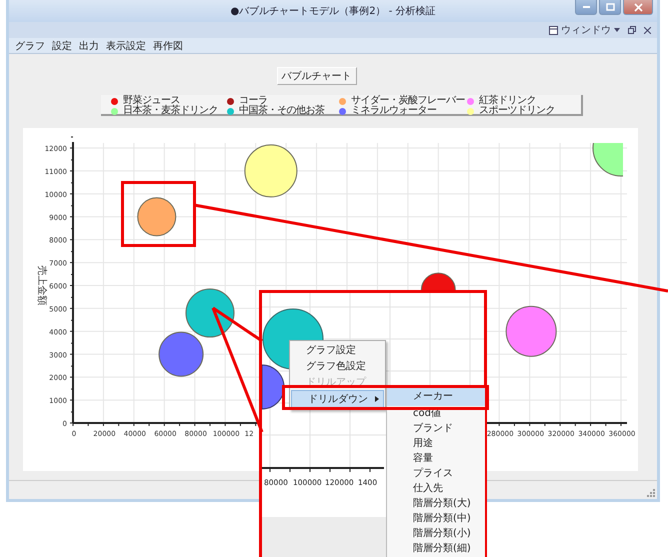 The width and height of the screenshot is (668, 557). Describe the element at coordinates (436, 548) in the screenshot. I see `submenu-item: 階層分類(細)` at that location.